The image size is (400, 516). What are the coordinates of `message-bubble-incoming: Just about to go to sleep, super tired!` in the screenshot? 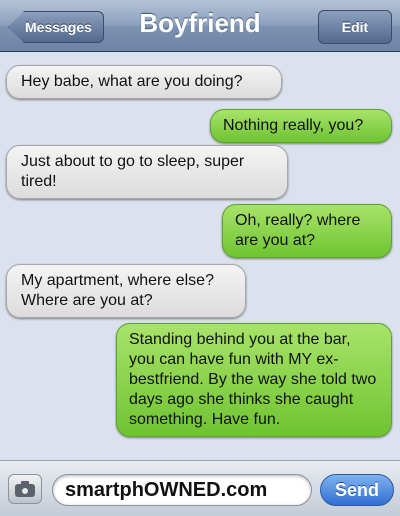 It's located at (147, 172).